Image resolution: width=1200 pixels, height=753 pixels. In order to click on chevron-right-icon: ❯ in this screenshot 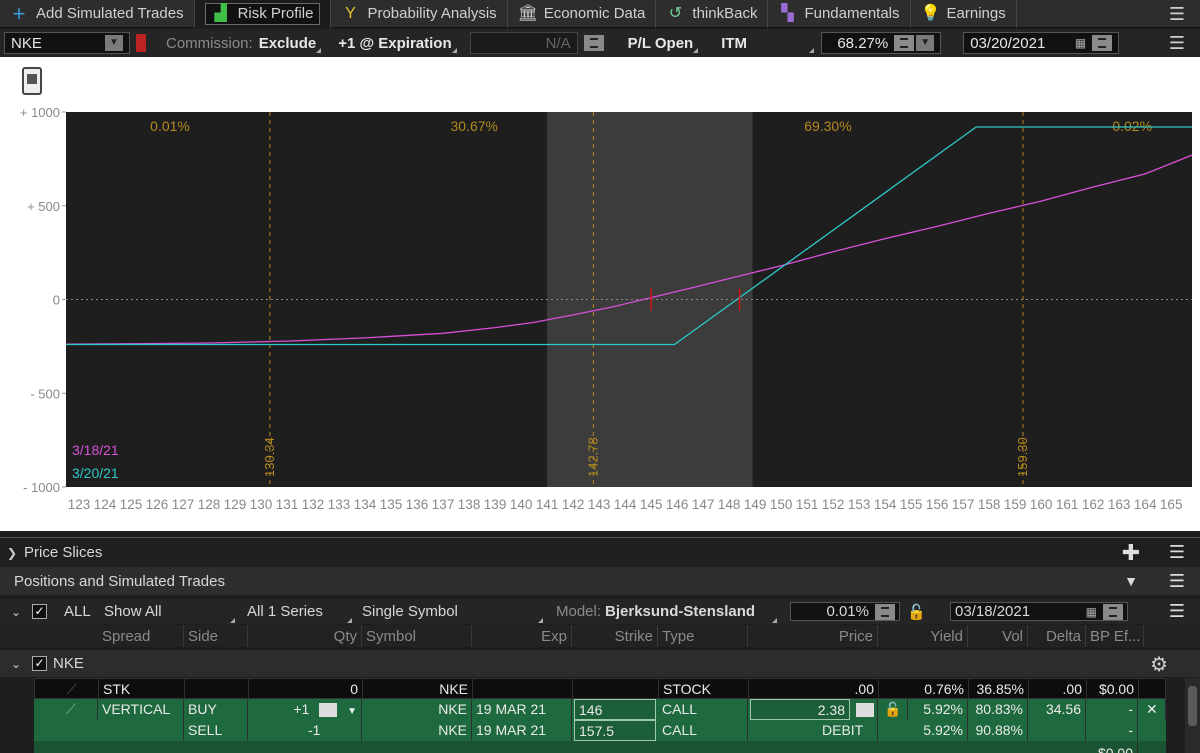, I will do `click(12, 553)`.